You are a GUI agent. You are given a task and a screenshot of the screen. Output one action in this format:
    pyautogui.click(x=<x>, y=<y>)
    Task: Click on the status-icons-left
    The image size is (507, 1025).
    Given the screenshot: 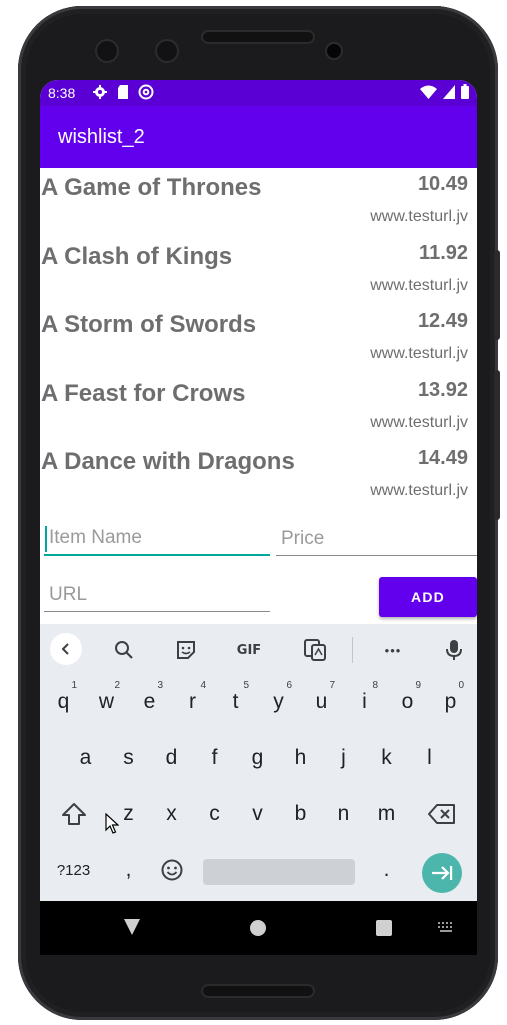 What is the action you would take?
    pyautogui.click(x=123, y=92)
    